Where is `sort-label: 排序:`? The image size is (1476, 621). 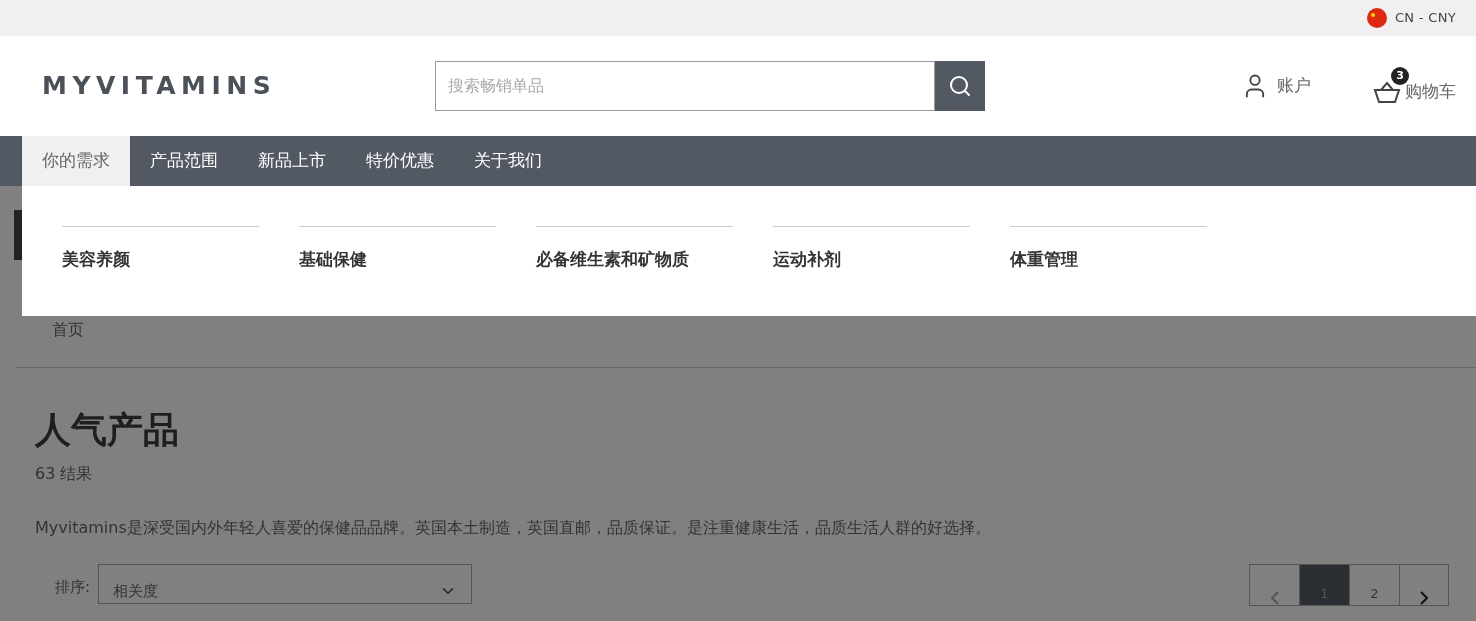
sort-label: 排序: is located at coordinates (73, 587).